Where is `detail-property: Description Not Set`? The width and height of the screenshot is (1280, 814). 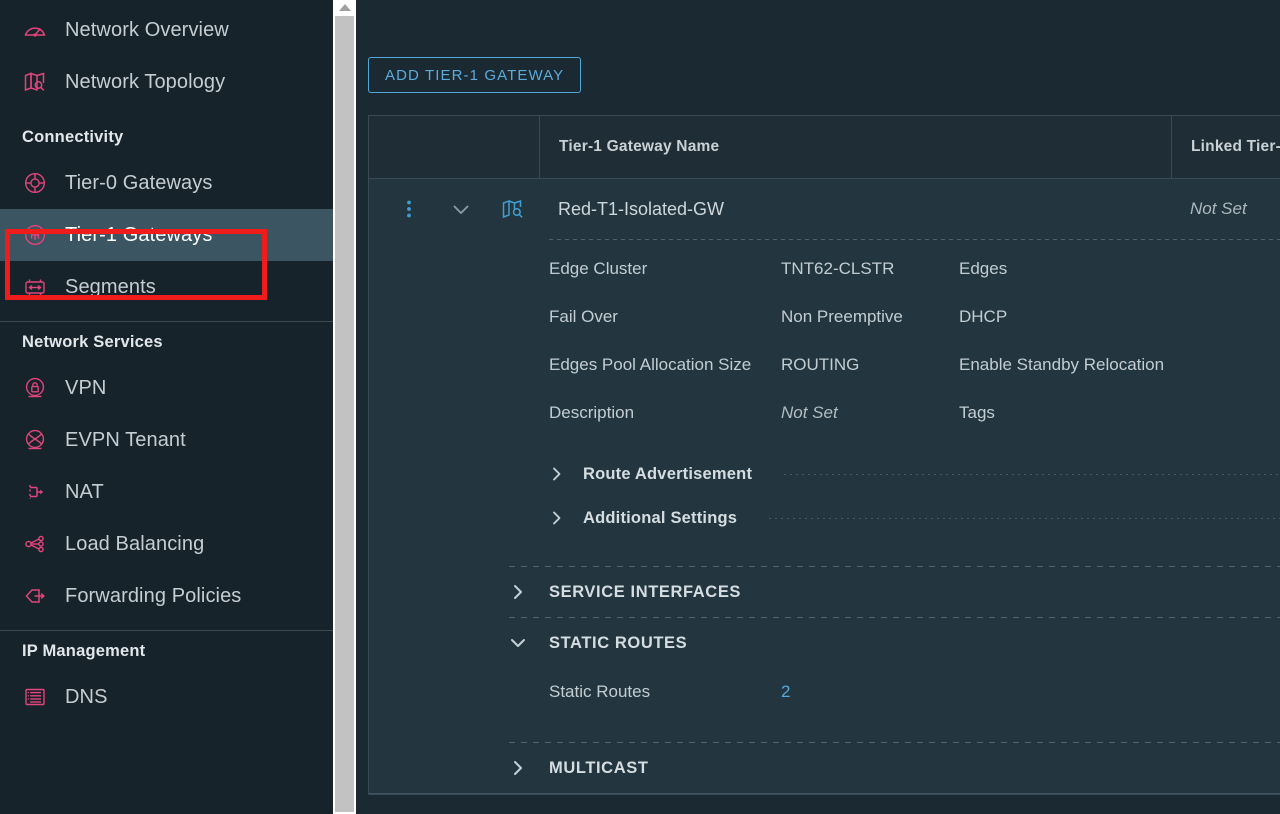
detail-property: Description Not Set is located at coordinates (754, 413).